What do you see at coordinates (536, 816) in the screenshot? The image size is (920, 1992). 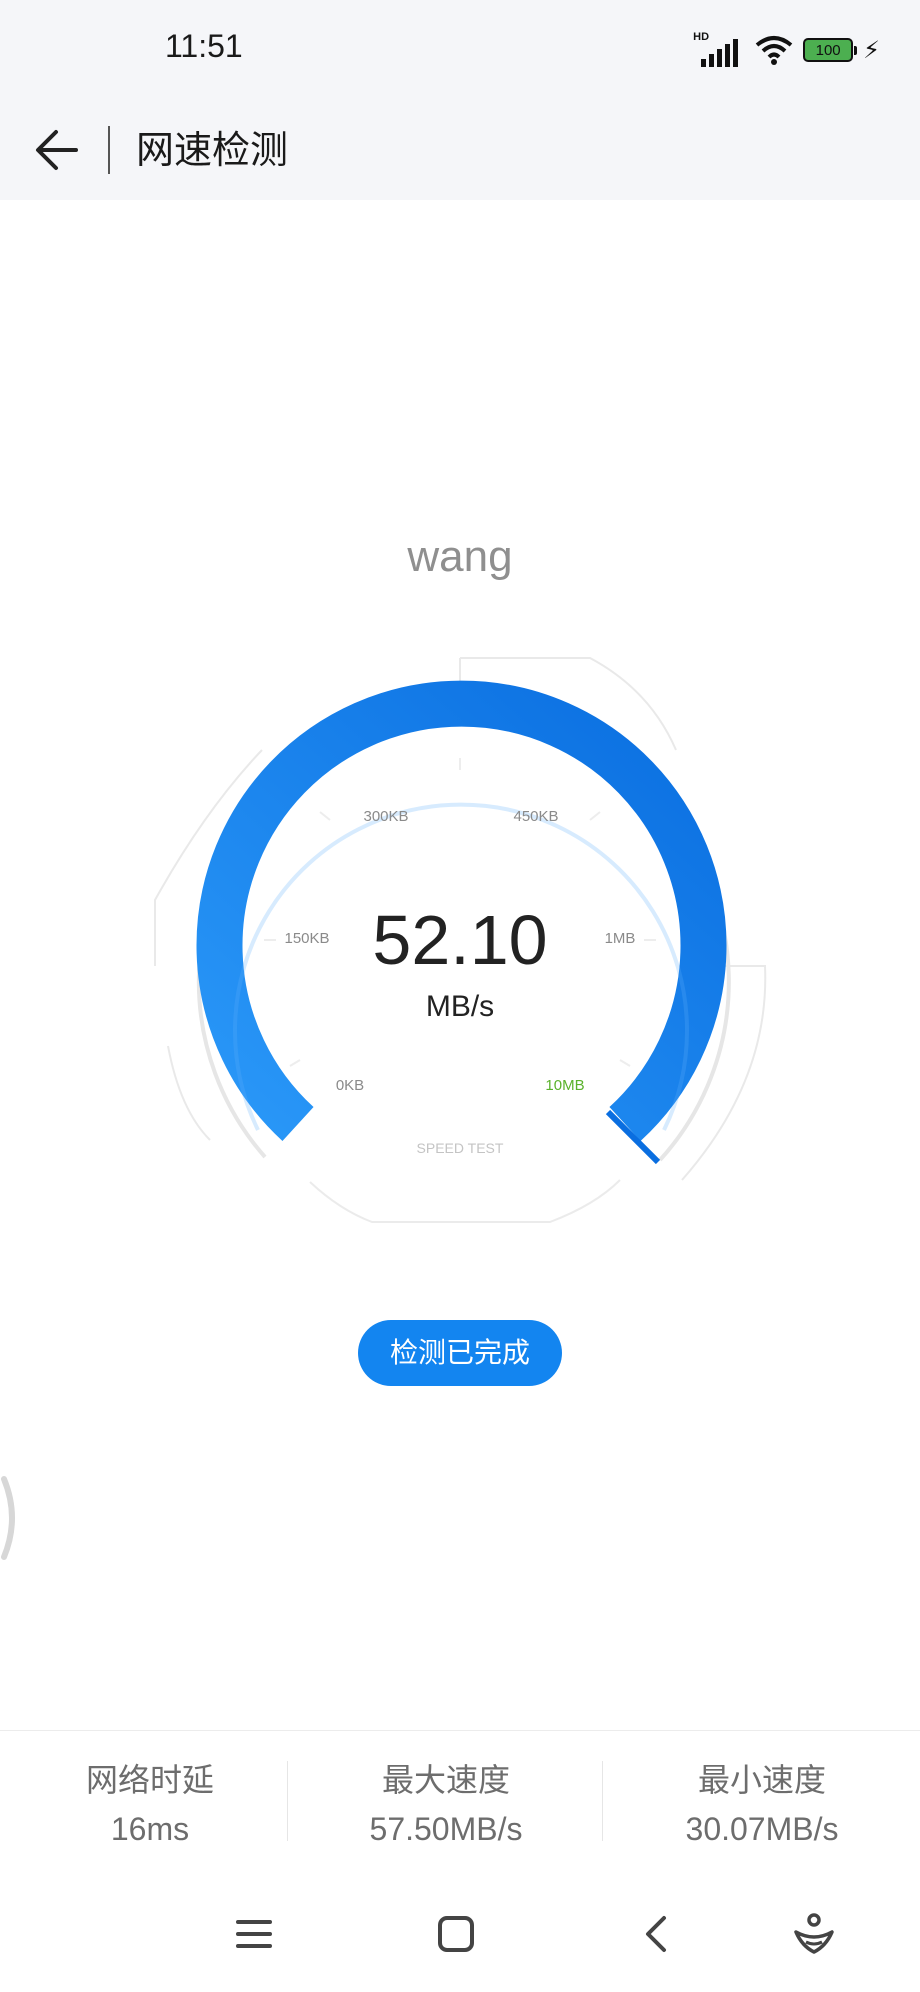 I see `tick-label: 450KB` at bounding box center [536, 816].